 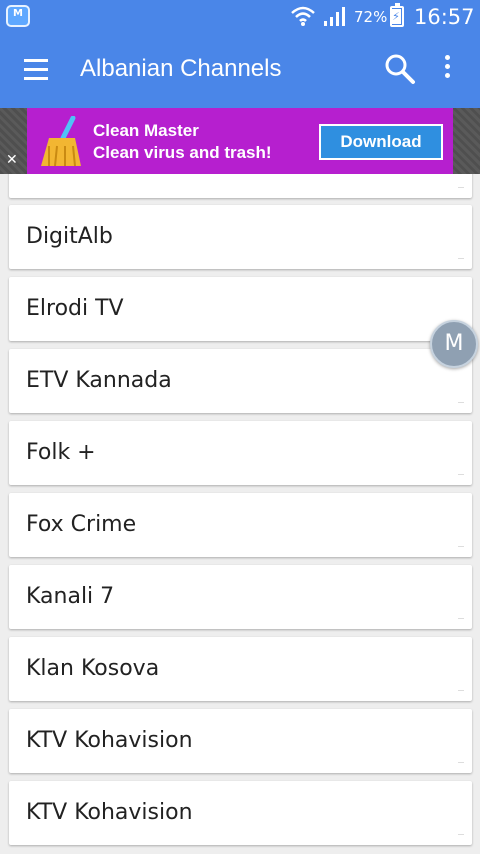 I want to click on list-item-label: DigitAlb, so click(x=69, y=236).